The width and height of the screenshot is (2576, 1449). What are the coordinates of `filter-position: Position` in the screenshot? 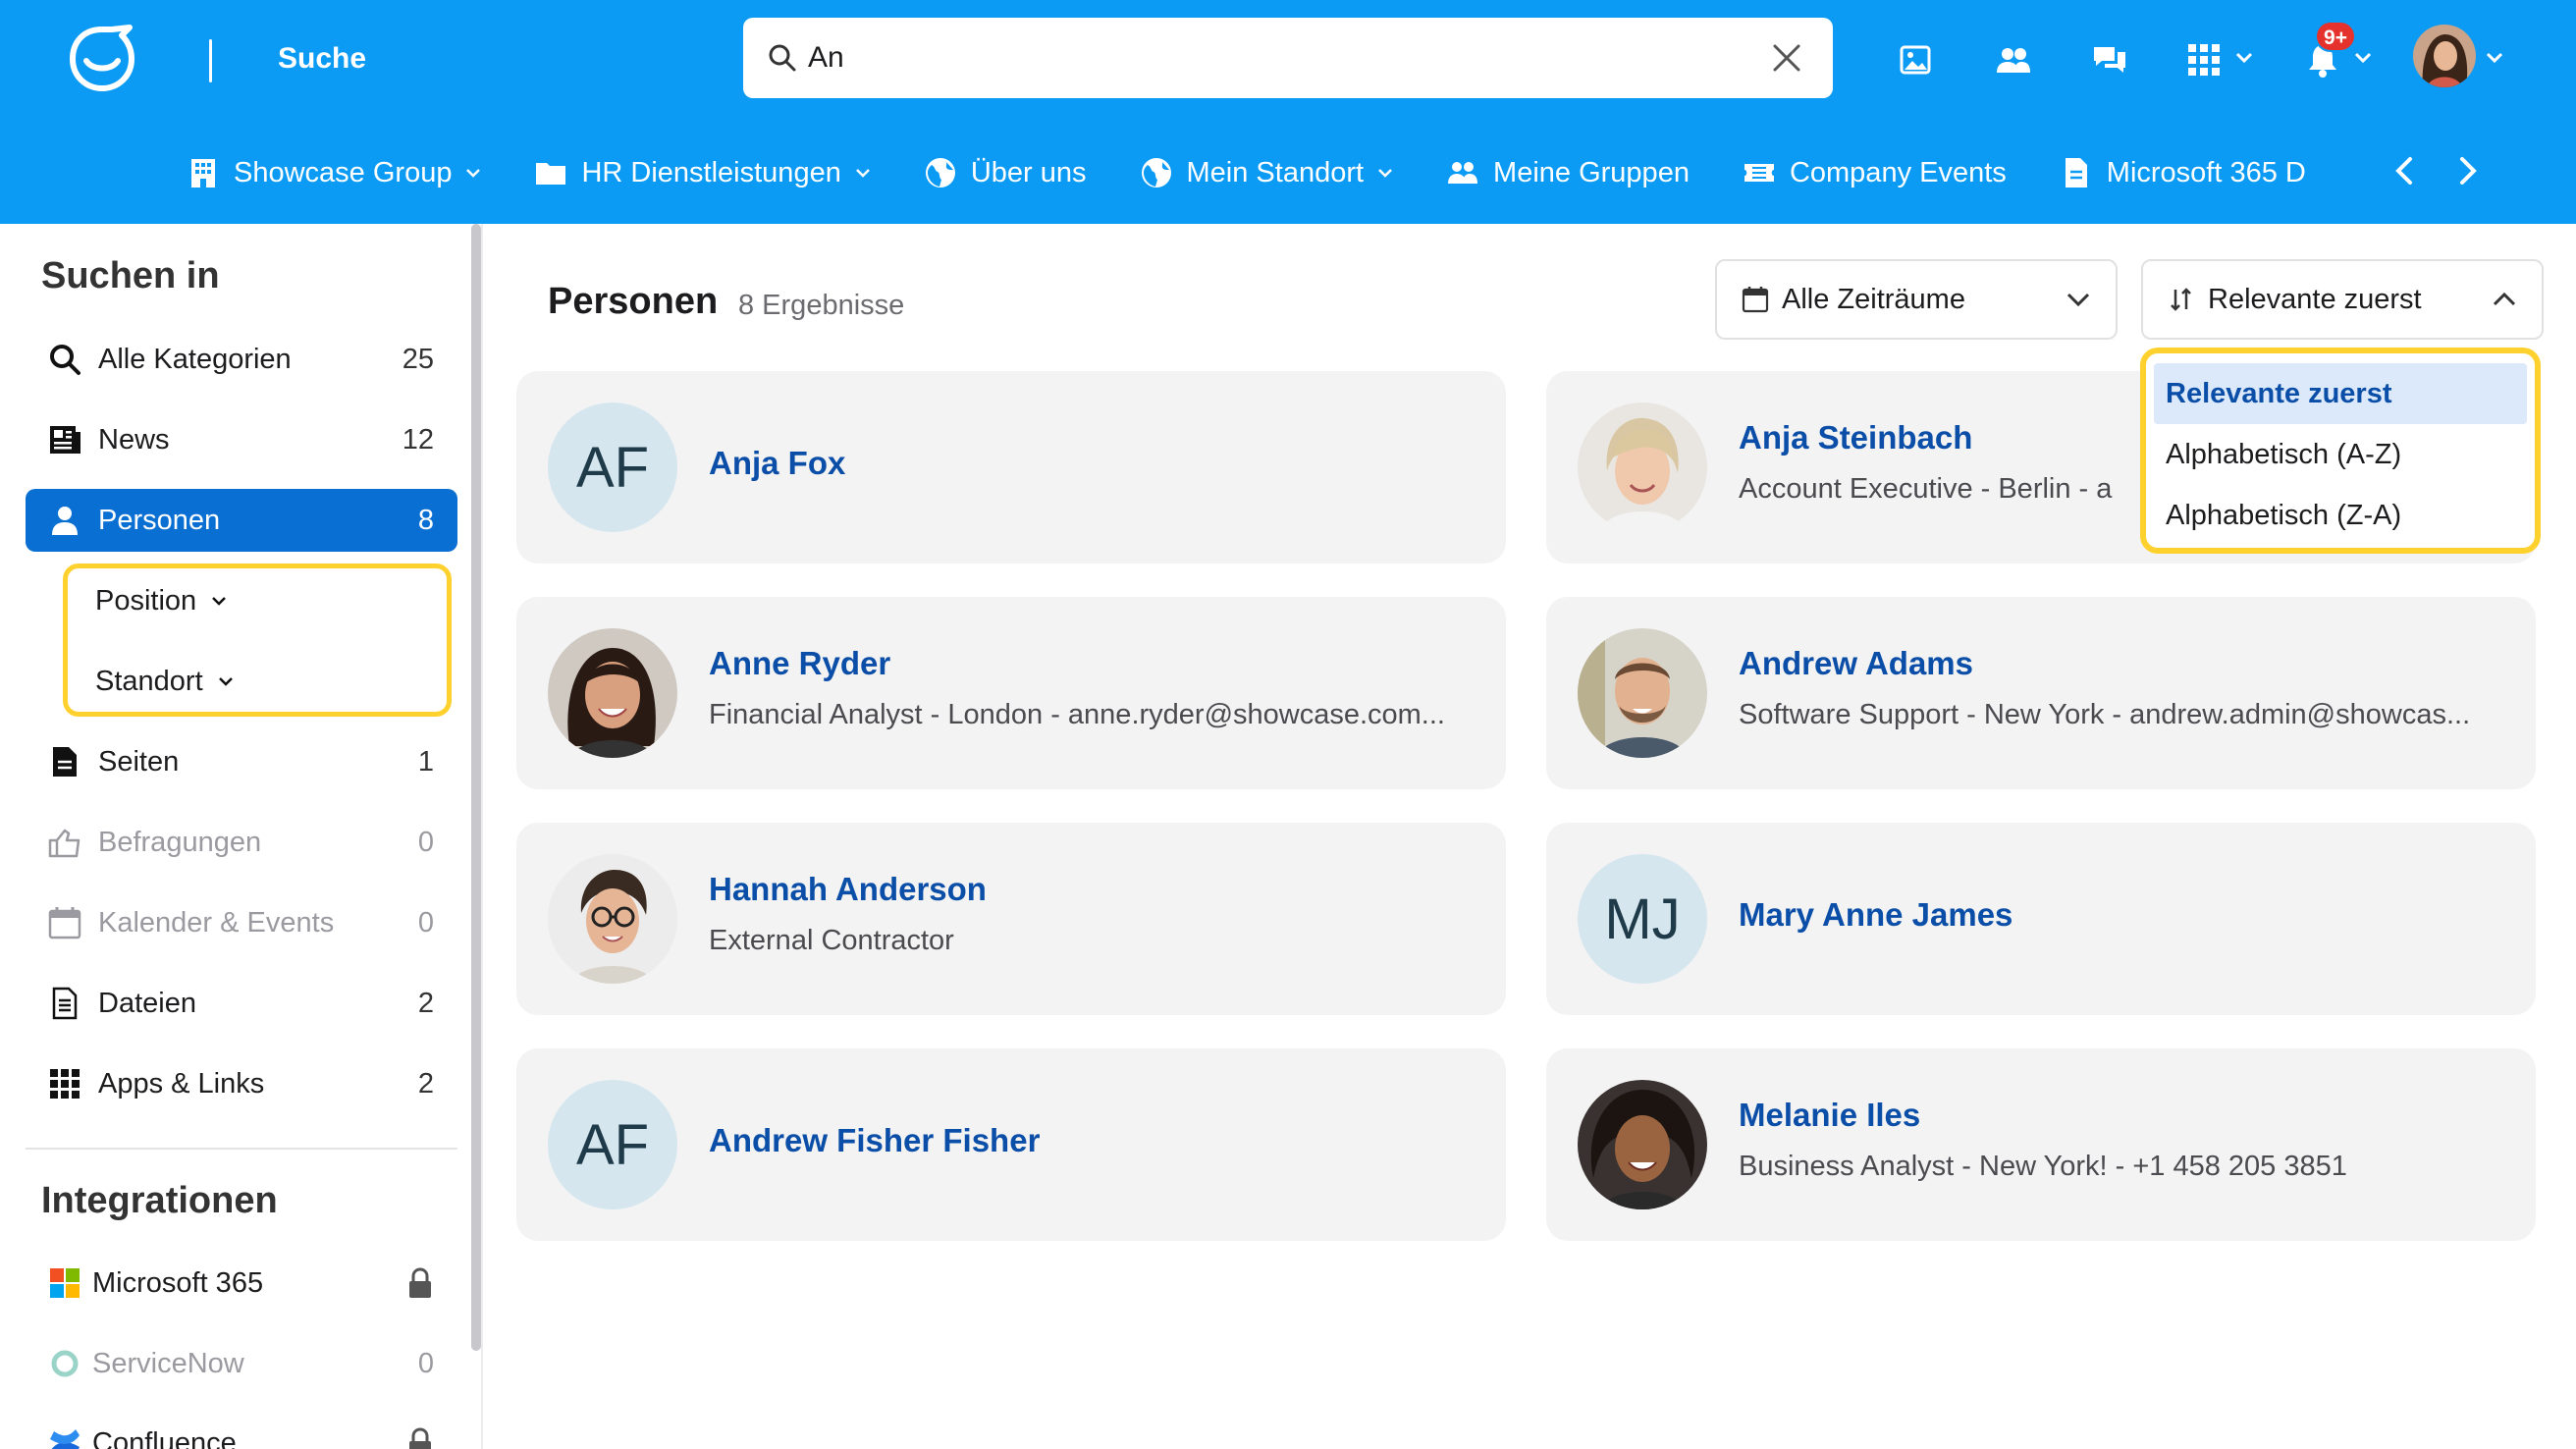 It's located at (161, 600).